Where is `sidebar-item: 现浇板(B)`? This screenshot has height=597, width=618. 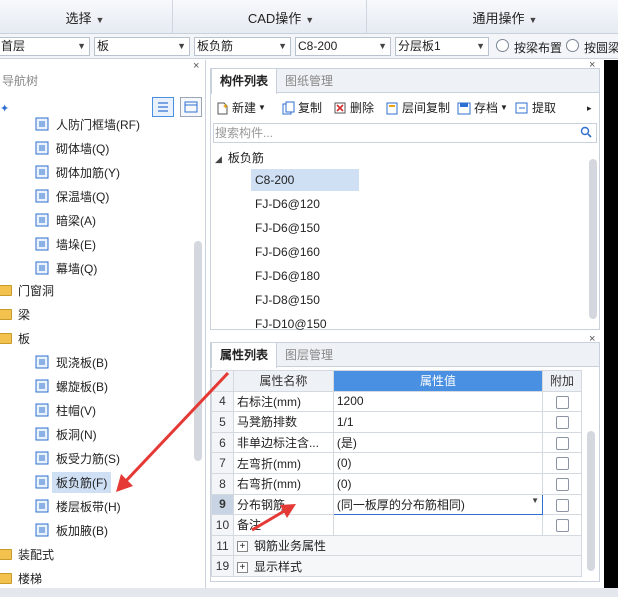
sidebar-item: 现浇板(B) is located at coordinates (71, 362).